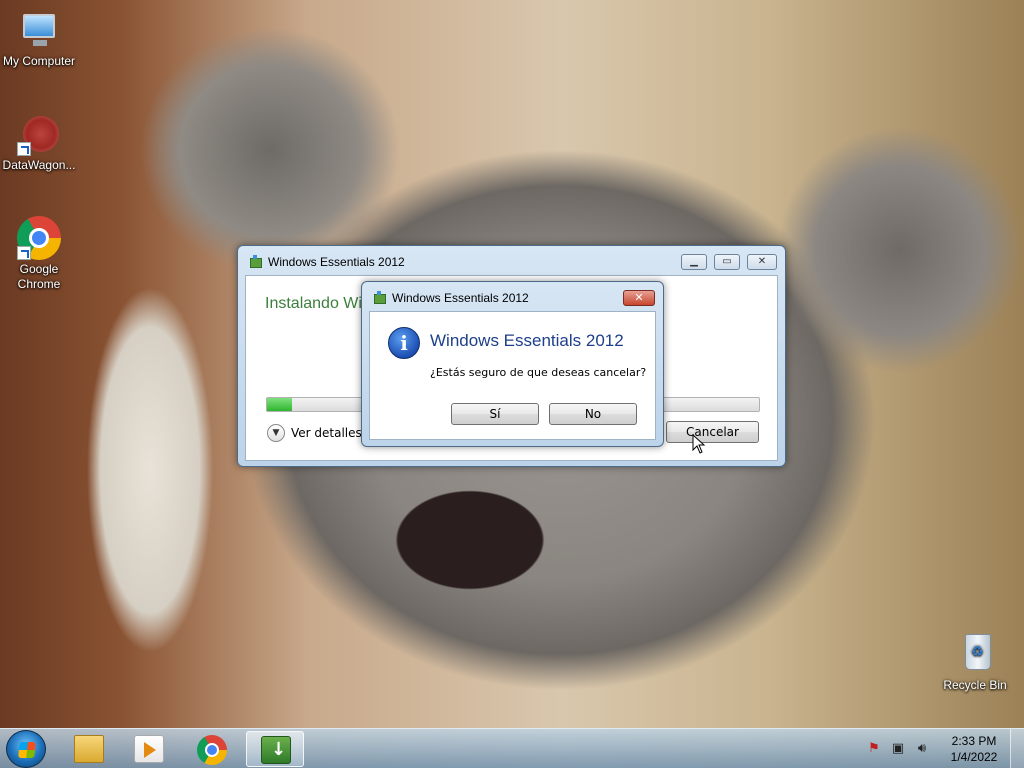  I want to click on minimize-button: ▁, so click(694, 262).